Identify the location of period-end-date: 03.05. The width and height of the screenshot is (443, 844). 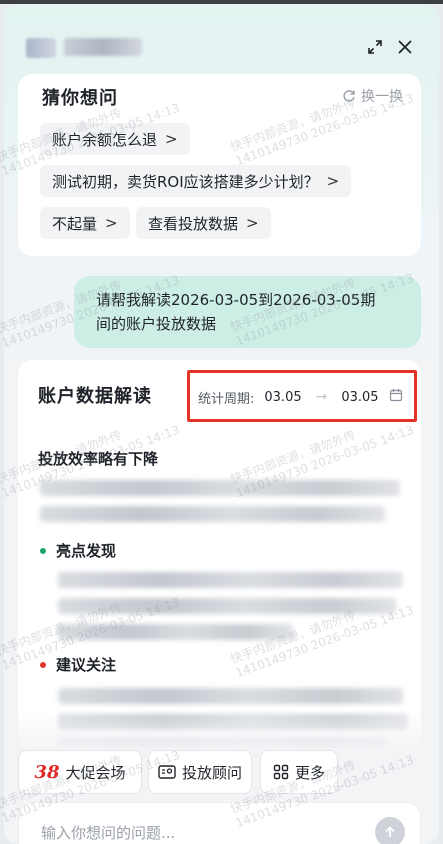
(359, 397).